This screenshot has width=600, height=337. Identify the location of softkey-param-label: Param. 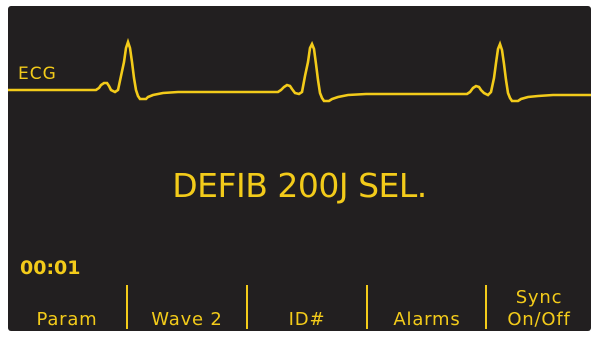
(67, 319).